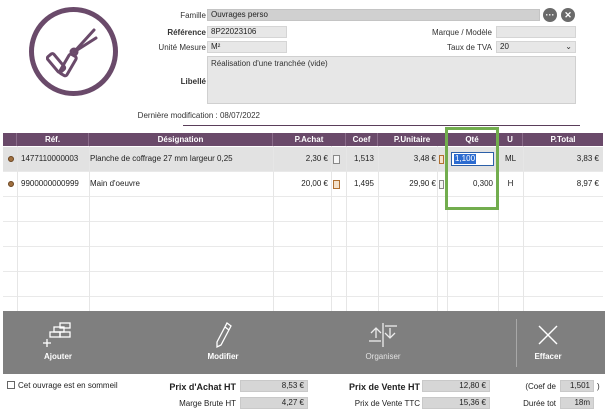 The width and height of the screenshot is (605, 415). I want to click on reference-label: Référence, so click(186, 32).